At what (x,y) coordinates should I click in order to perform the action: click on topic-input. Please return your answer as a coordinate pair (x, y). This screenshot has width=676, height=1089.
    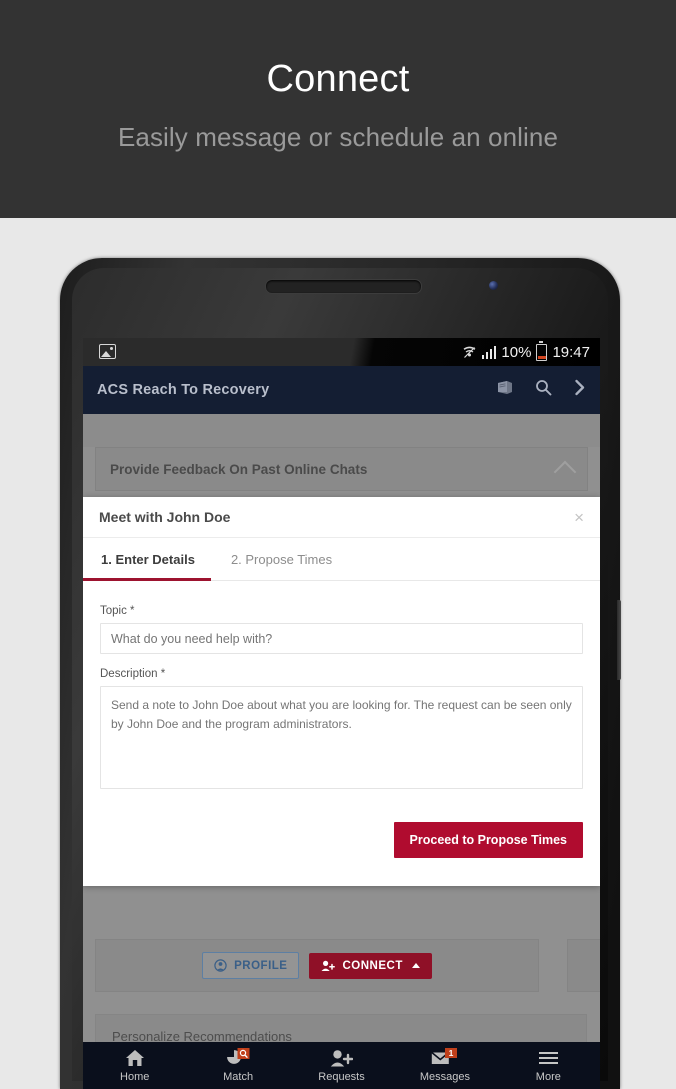
    Looking at the image, I should click on (341, 638).